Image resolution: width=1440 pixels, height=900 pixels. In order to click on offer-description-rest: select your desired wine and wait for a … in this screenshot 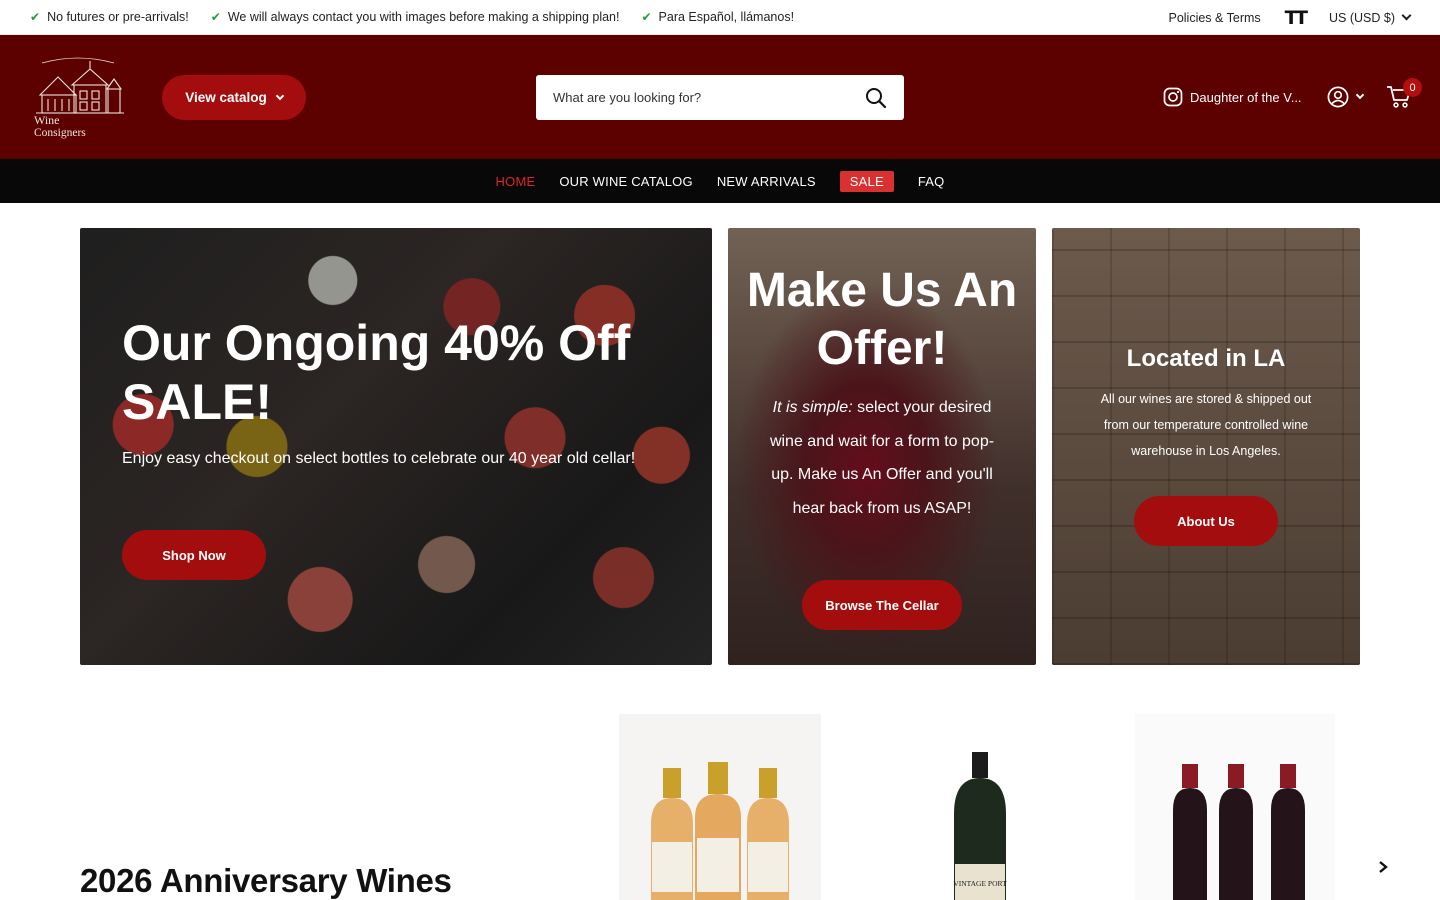, I will do `click(882, 458)`.